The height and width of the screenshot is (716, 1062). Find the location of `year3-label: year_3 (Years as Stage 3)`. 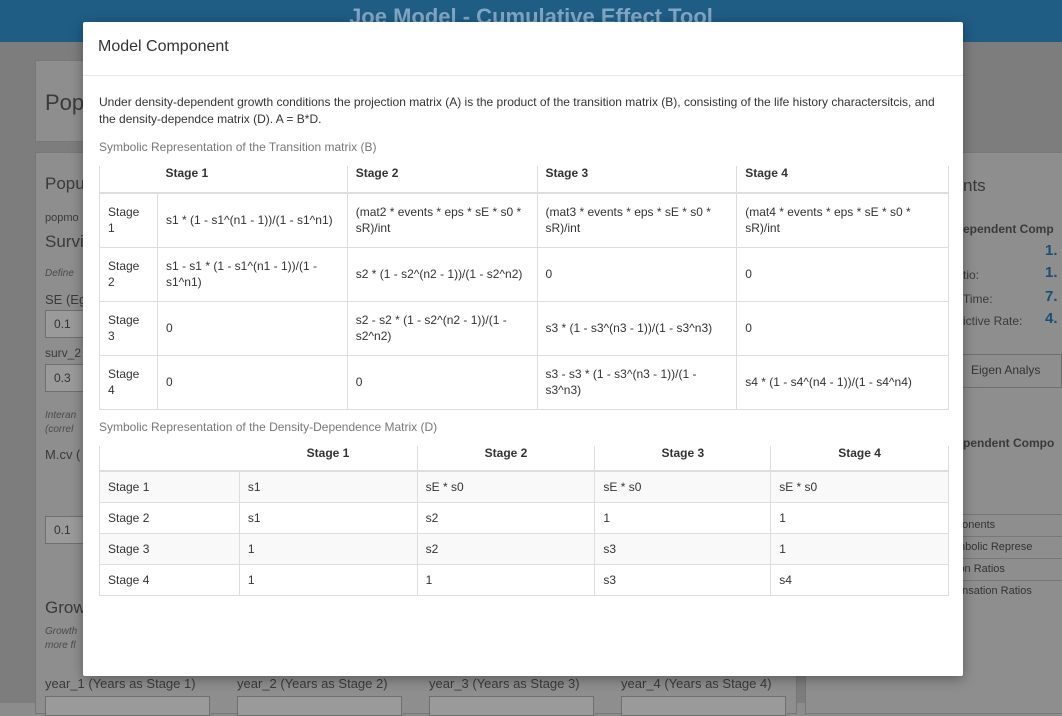

year3-label: year_3 (Years as Stage 3) is located at coordinates (504, 683).